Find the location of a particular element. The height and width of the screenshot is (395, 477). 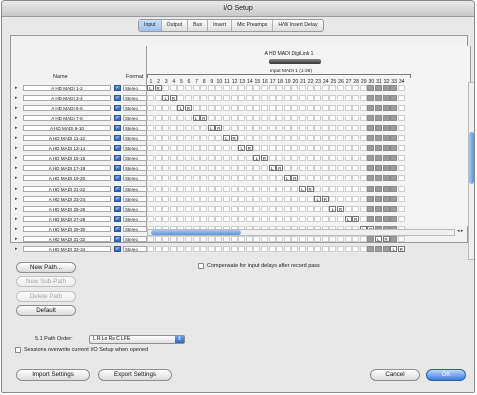

tab-input: Input is located at coordinates (150, 25).